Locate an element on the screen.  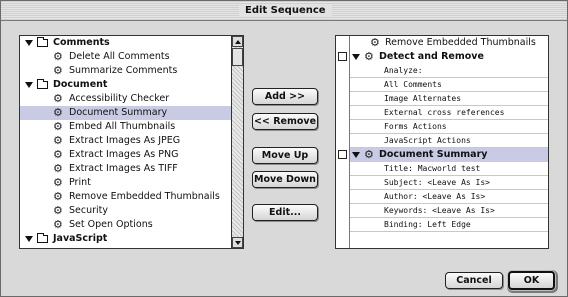
tree-item: ⚙ Set Open Options is located at coordinates (125, 225).